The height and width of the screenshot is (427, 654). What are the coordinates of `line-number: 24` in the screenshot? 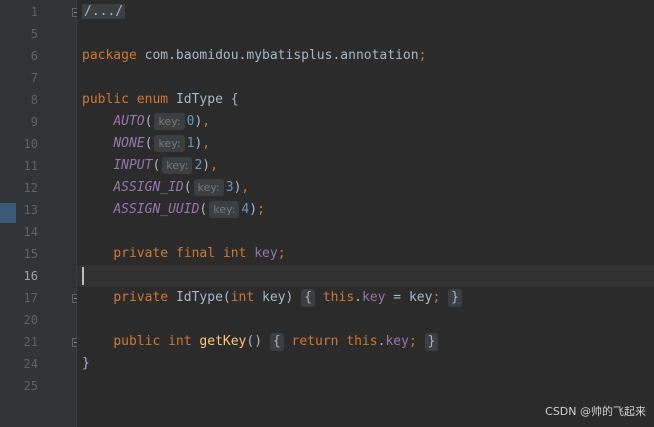 It's located at (30, 364).